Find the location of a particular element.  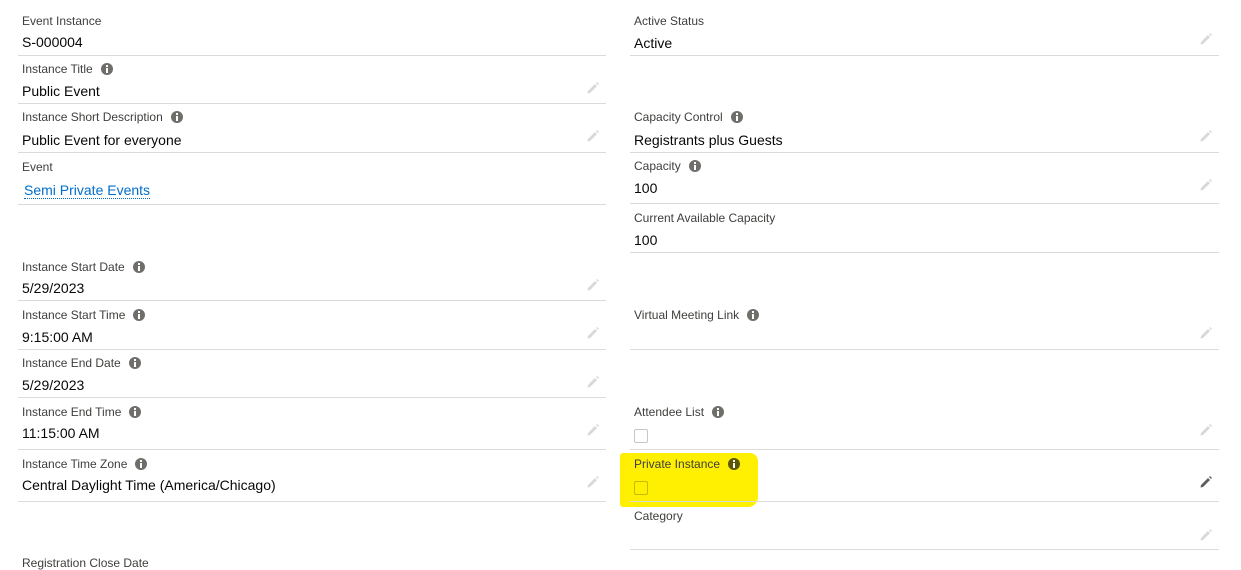

event-link: Semi Private Events is located at coordinates (87, 190).